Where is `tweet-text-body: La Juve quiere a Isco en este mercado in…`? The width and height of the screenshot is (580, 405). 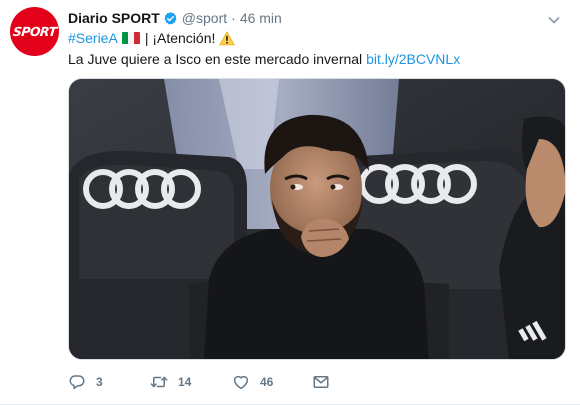 tweet-text-body: La Juve quiere a Isco en este mercado in… is located at coordinates (215, 59).